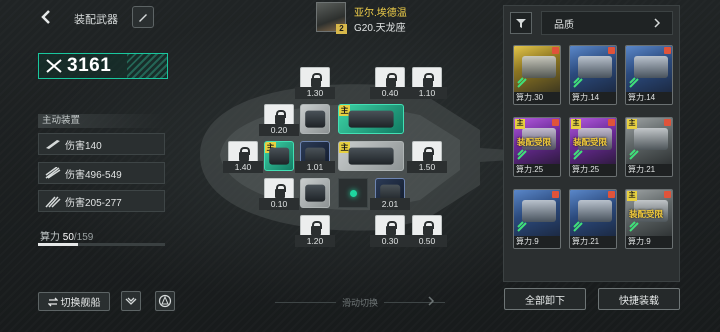 The height and width of the screenshot is (332, 720). Describe the element at coordinates (415, 302) in the screenshot. I see `swipe-line` at that location.